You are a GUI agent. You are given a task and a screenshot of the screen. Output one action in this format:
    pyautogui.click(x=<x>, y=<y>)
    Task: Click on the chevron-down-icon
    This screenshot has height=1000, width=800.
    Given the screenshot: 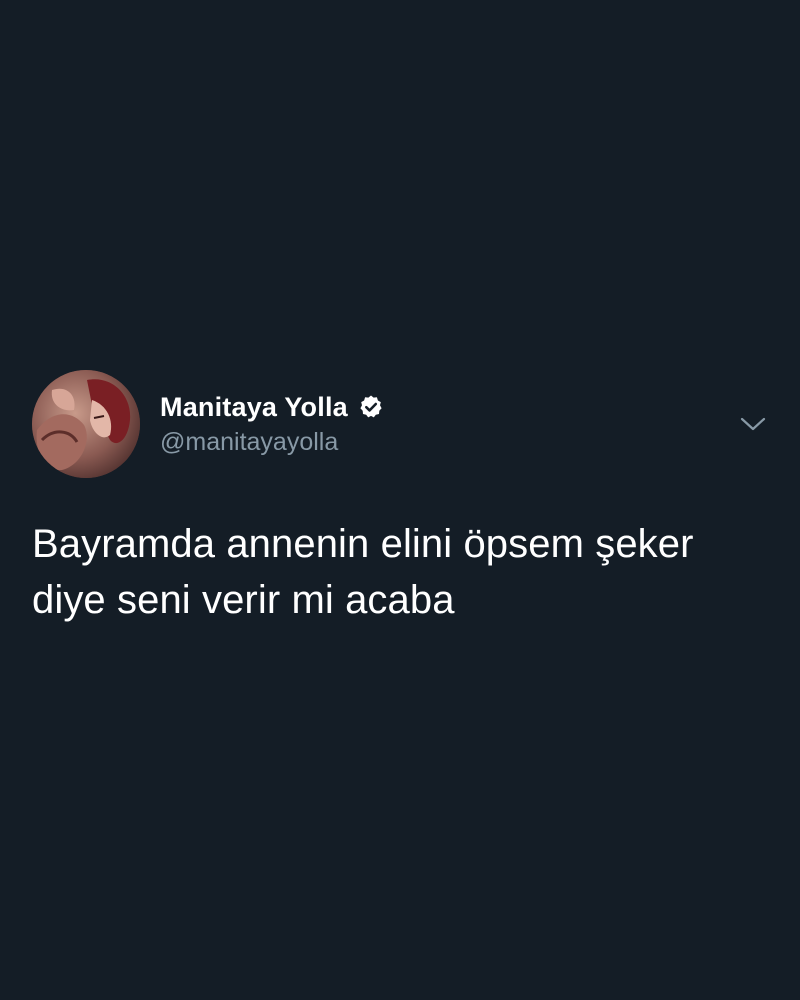 What is the action you would take?
    pyautogui.click(x=753, y=424)
    